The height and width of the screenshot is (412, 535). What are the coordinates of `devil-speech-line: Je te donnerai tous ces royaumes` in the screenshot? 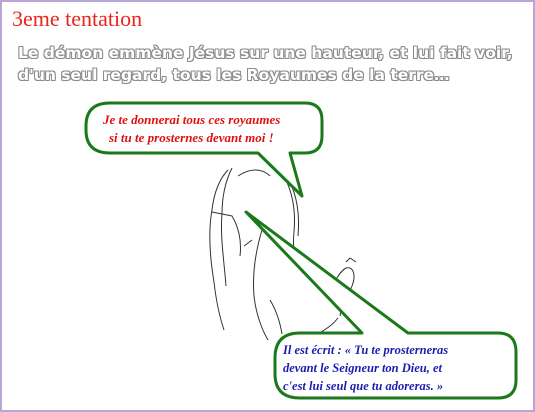 It's located at (192, 119).